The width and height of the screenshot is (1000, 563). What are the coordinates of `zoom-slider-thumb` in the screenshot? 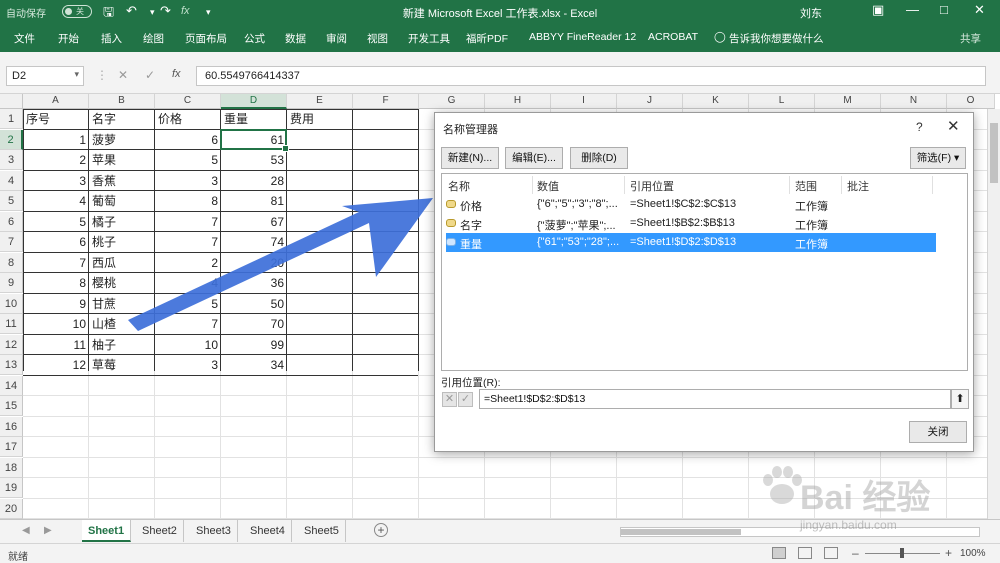 It's located at (902, 553).